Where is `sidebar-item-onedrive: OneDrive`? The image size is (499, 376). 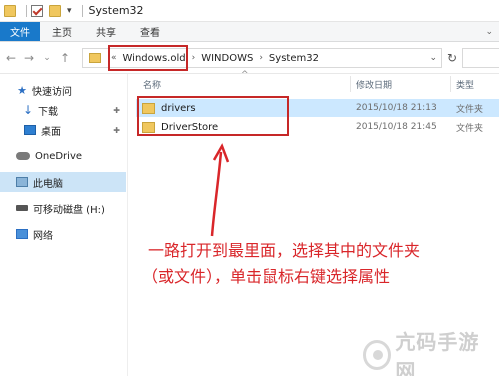 sidebar-item-onedrive: OneDrive is located at coordinates (63, 156).